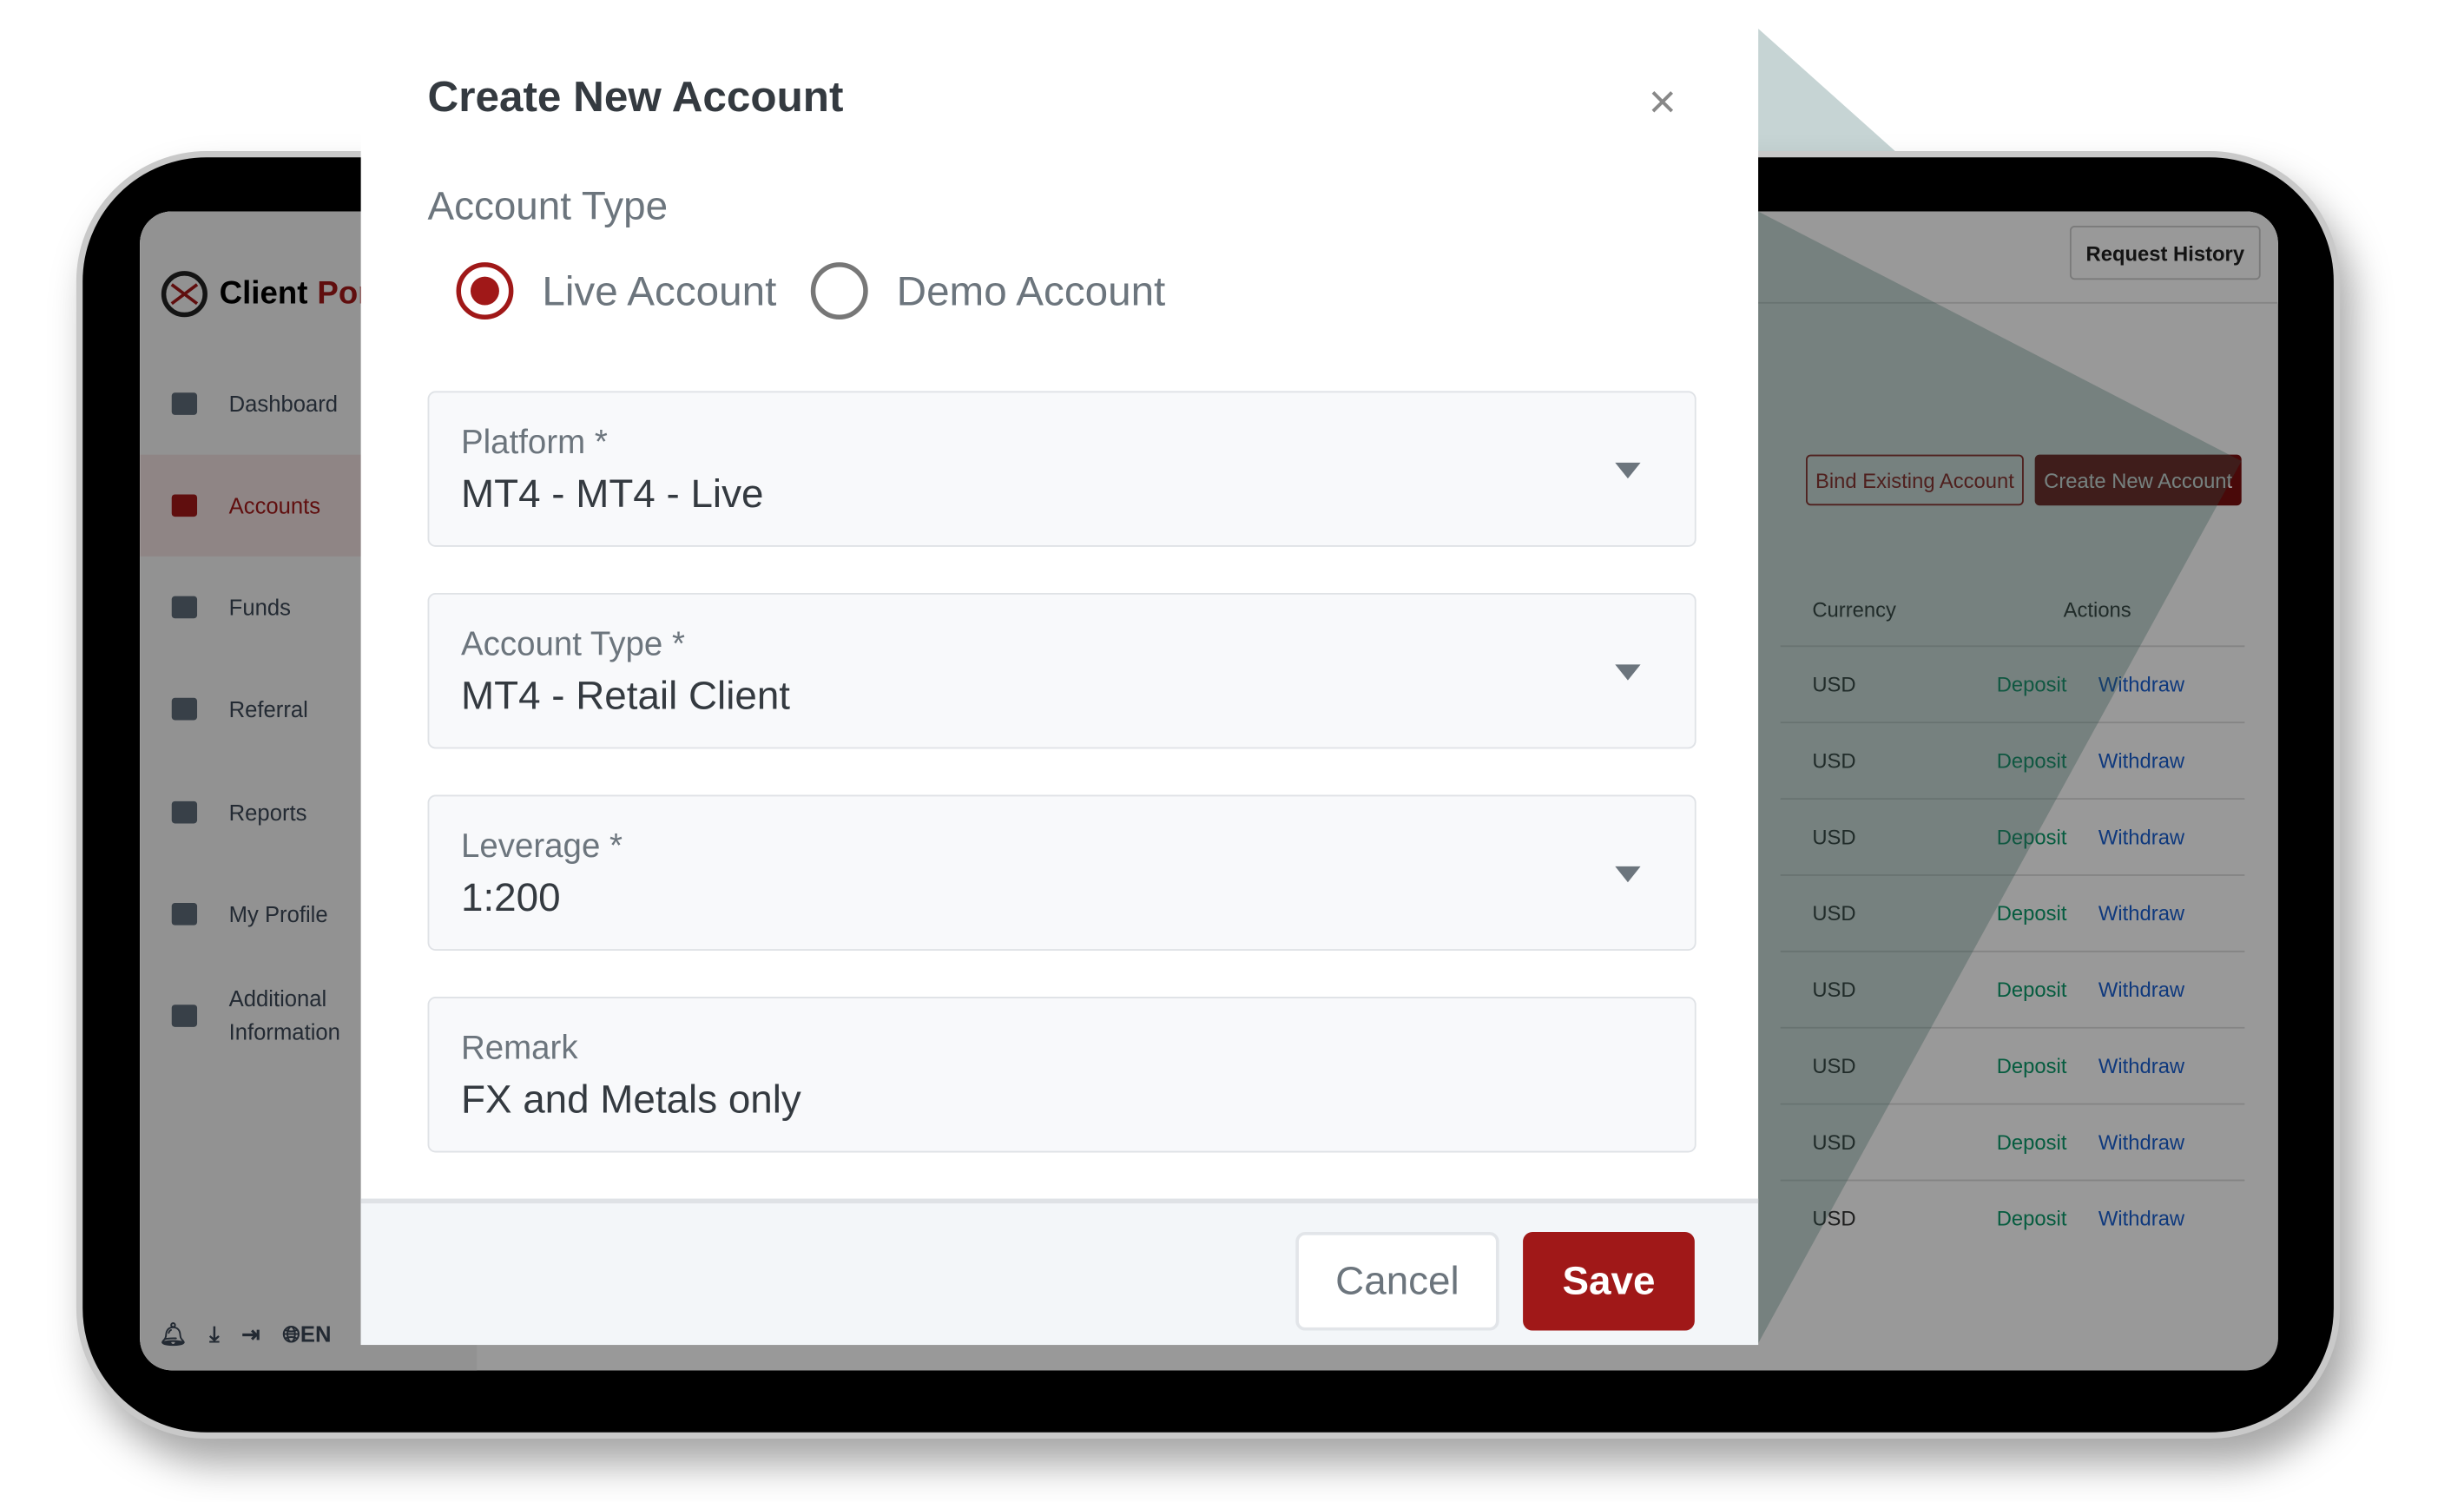 The image size is (2464, 1502). I want to click on close-icon: ×, so click(1663, 103).